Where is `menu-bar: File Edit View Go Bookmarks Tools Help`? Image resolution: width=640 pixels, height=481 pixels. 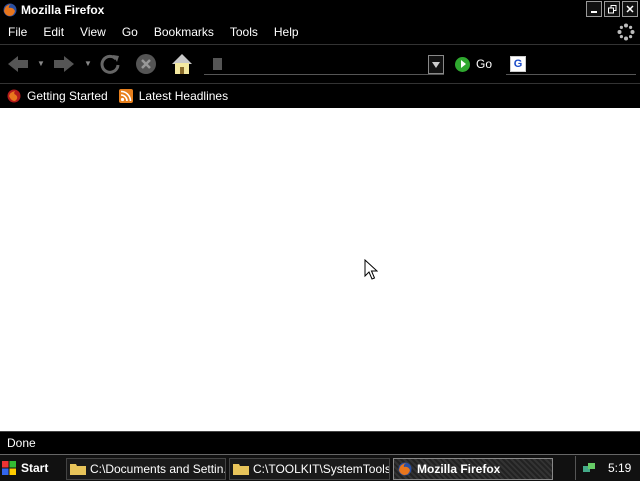 menu-bar: File Edit View Go Bookmarks Tools Help is located at coordinates (320, 32).